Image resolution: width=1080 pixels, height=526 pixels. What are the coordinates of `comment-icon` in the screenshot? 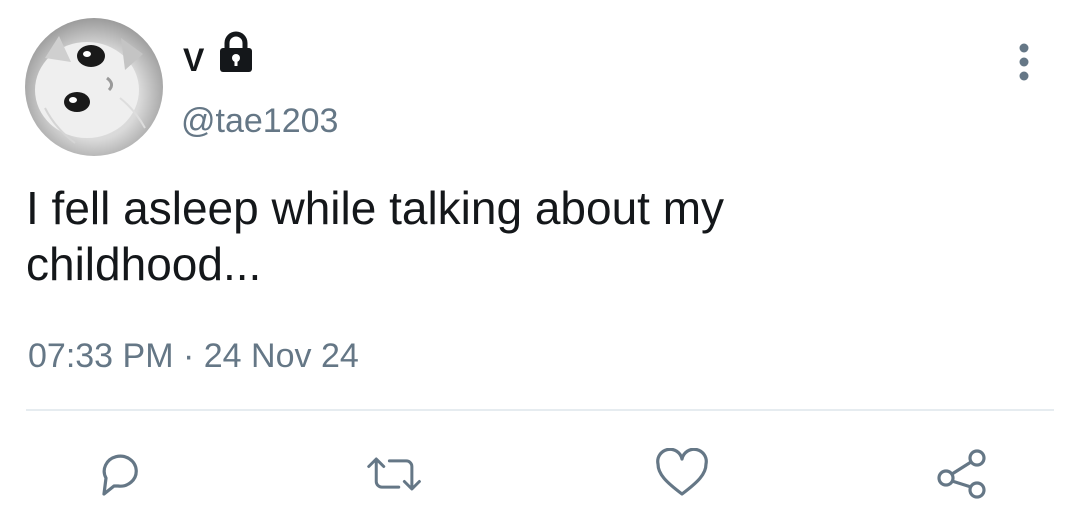 It's located at (120, 475).